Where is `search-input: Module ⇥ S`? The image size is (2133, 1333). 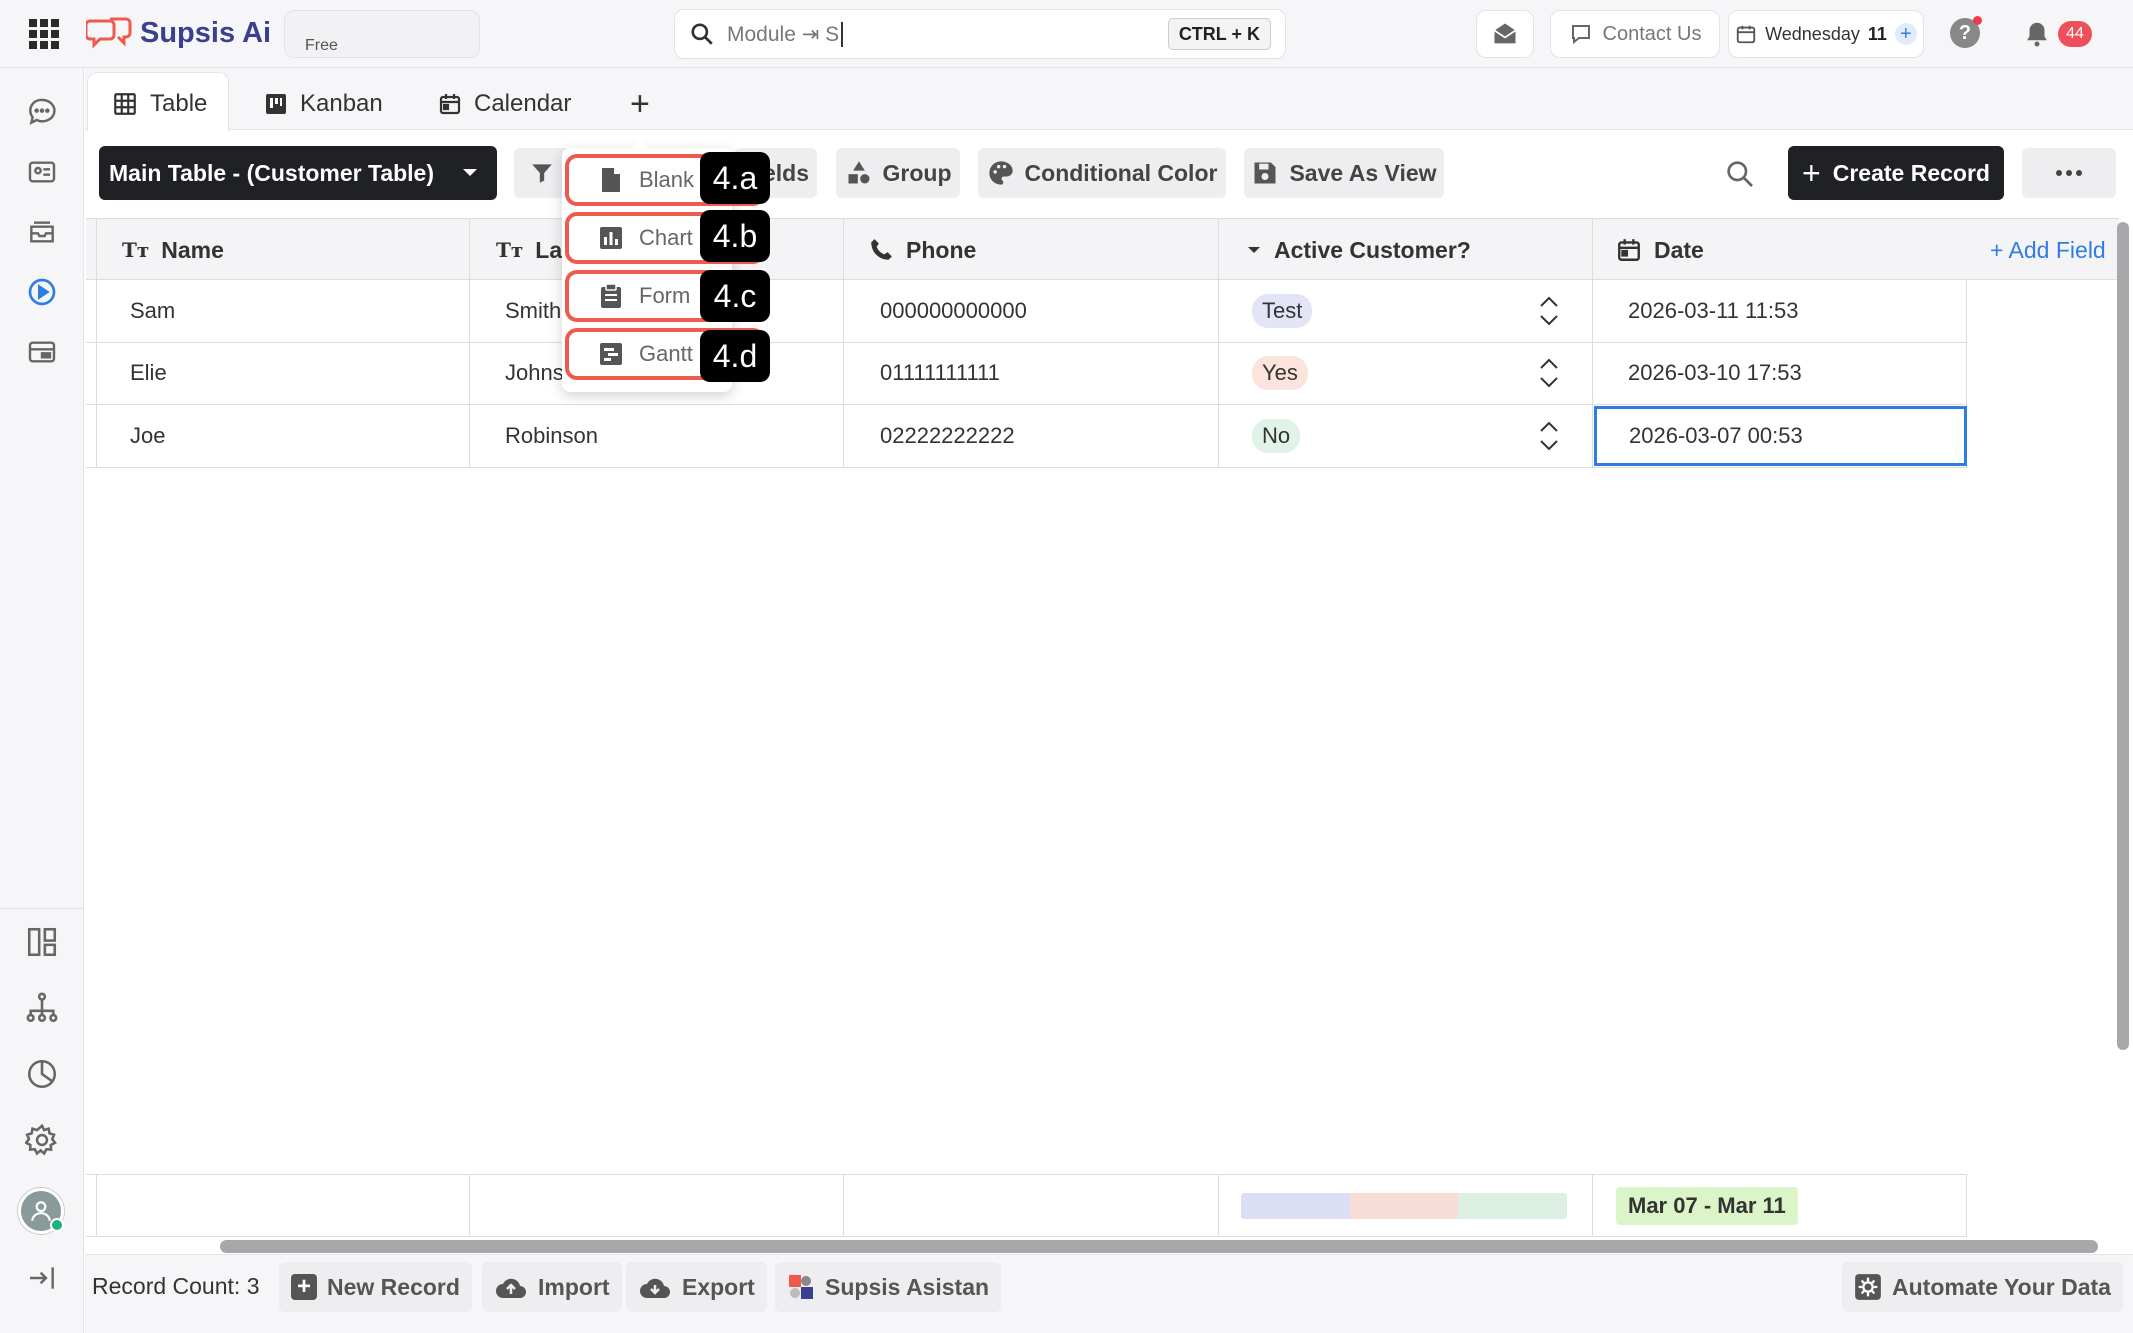
search-input: Module ⇥ S is located at coordinates (785, 34).